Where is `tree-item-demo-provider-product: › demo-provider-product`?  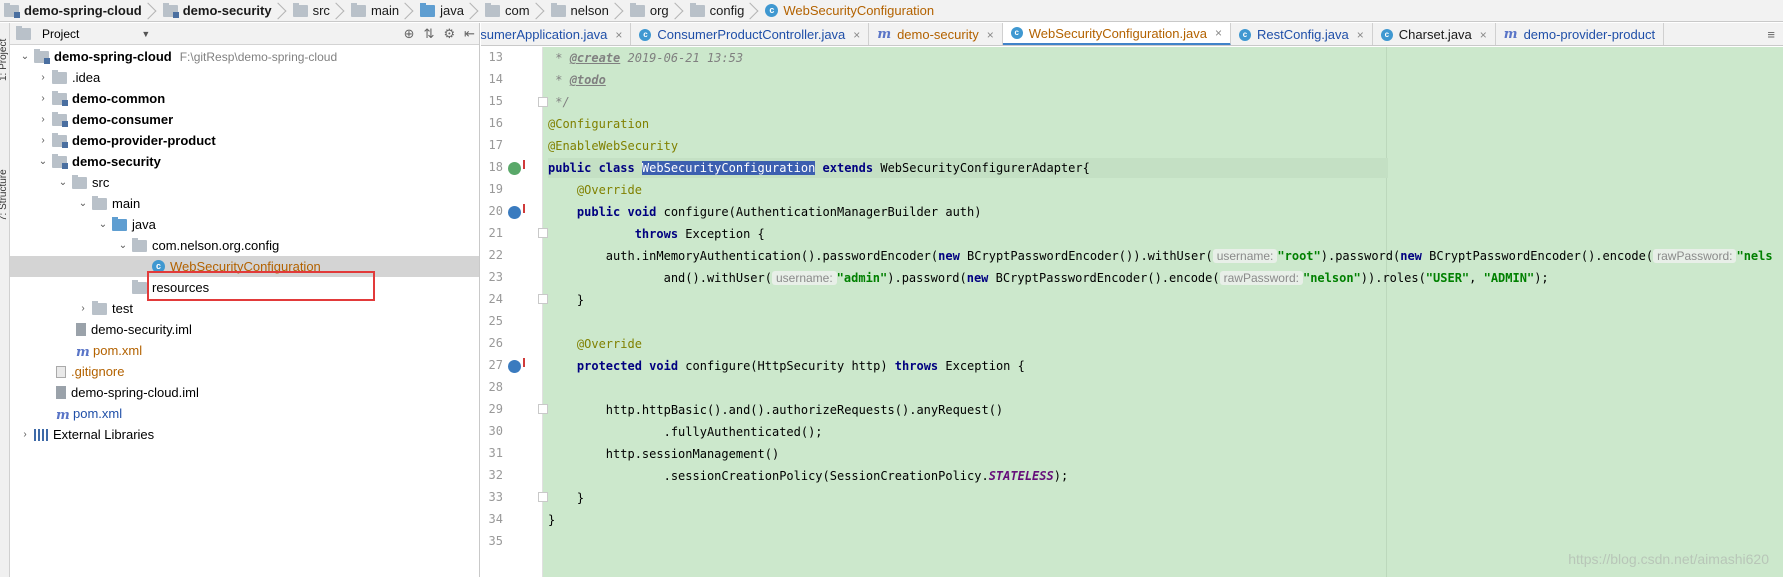 tree-item-demo-provider-product: › demo-provider-product is located at coordinates (244, 140).